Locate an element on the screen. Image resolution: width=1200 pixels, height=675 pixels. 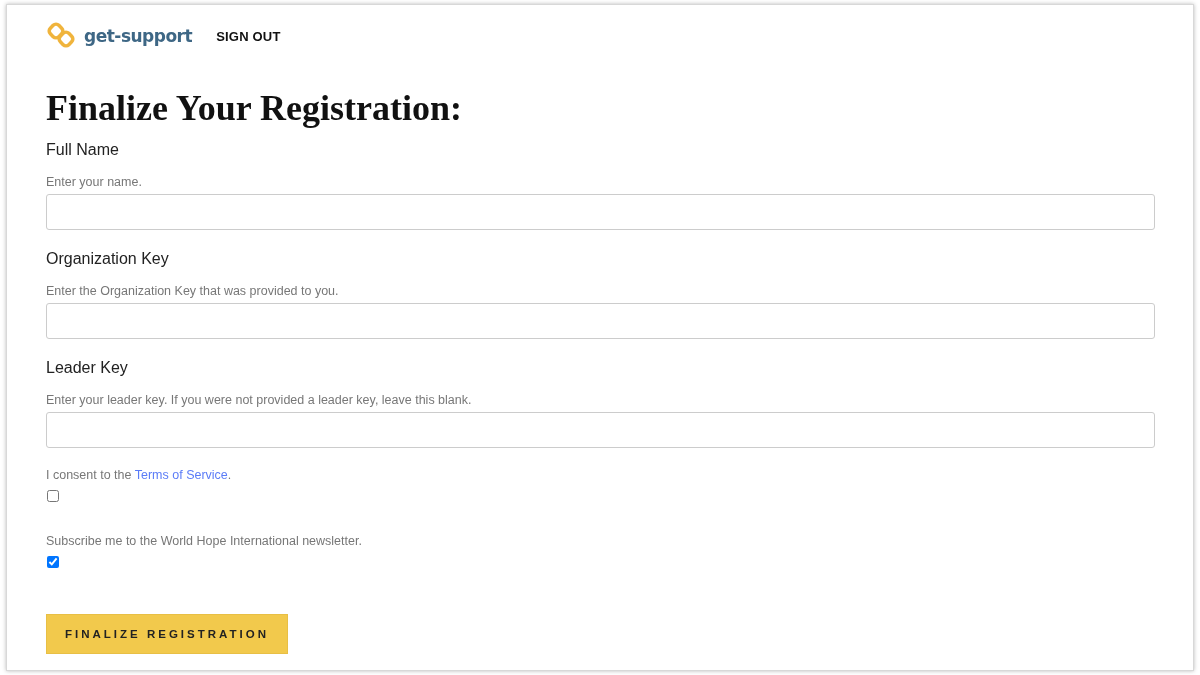
field-help-text: Enter your name. is located at coordinates (94, 182).